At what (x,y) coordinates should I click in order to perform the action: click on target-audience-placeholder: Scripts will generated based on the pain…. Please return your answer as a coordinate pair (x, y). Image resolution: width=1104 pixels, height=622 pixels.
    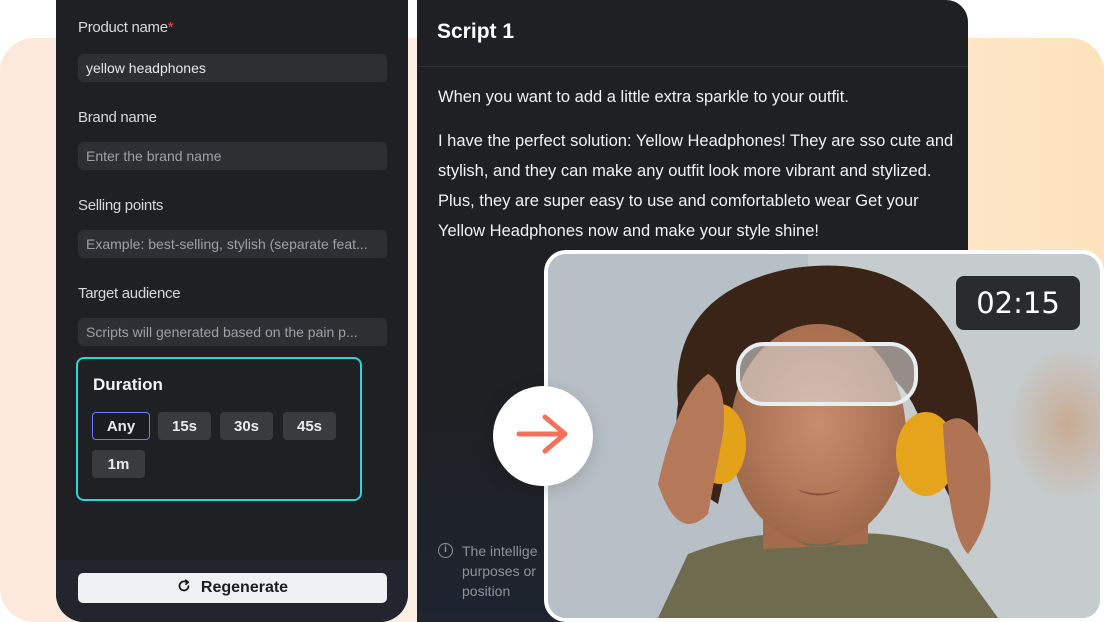
    Looking at the image, I should click on (222, 332).